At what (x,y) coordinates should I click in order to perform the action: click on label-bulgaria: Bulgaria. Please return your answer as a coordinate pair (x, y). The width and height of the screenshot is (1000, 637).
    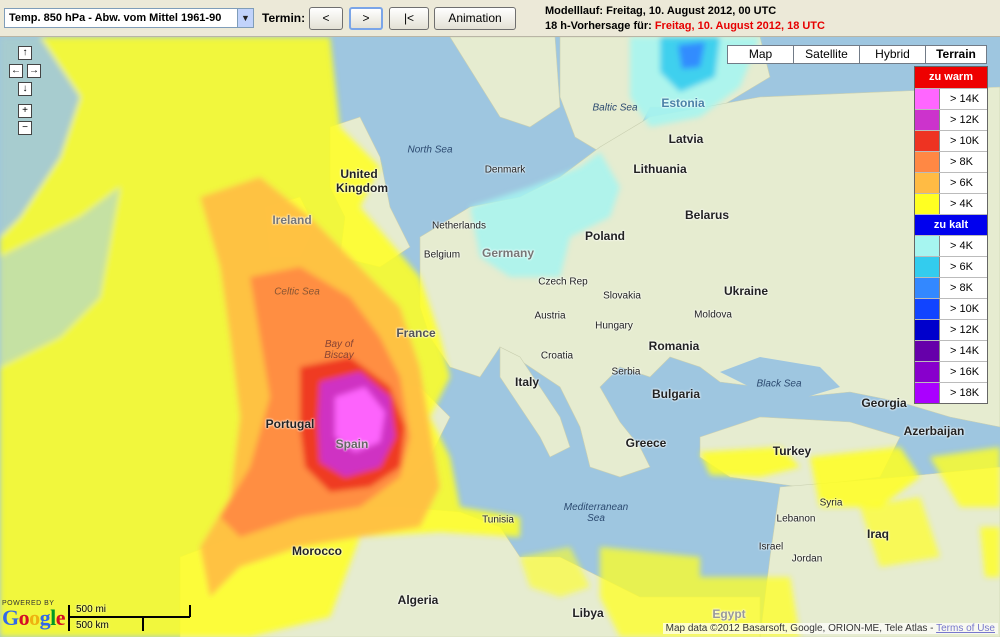
    Looking at the image, I should click on (676, 394).